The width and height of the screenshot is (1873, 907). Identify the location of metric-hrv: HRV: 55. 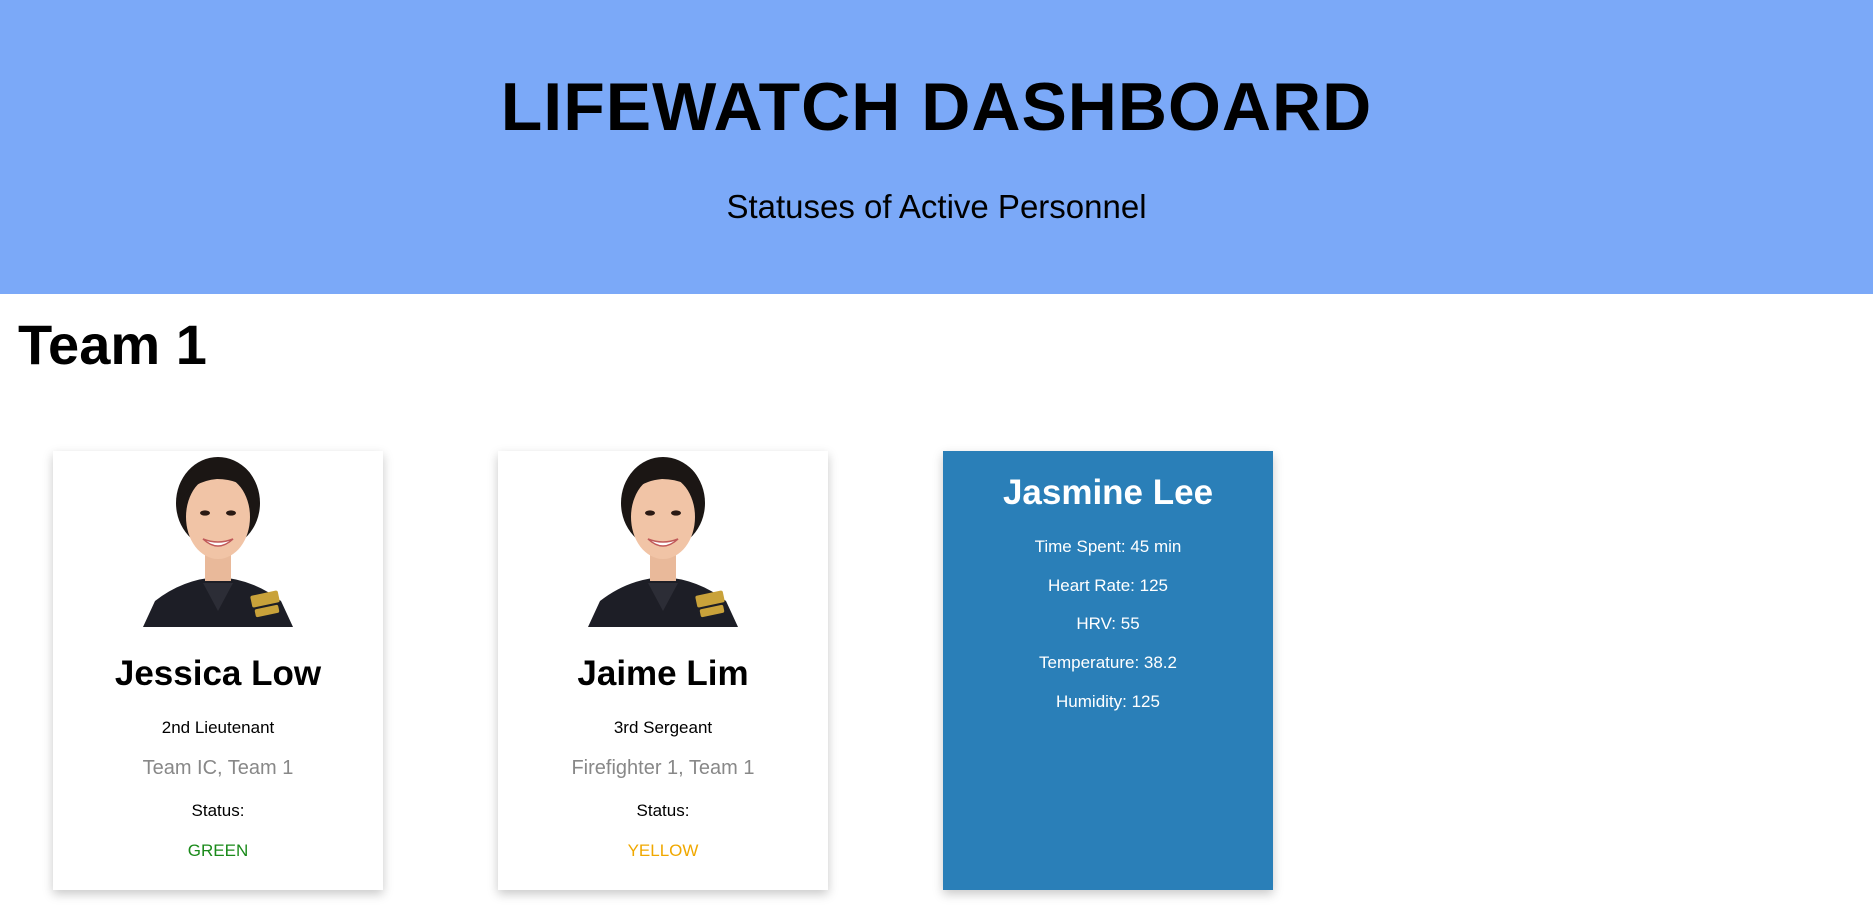
(1108, 623).